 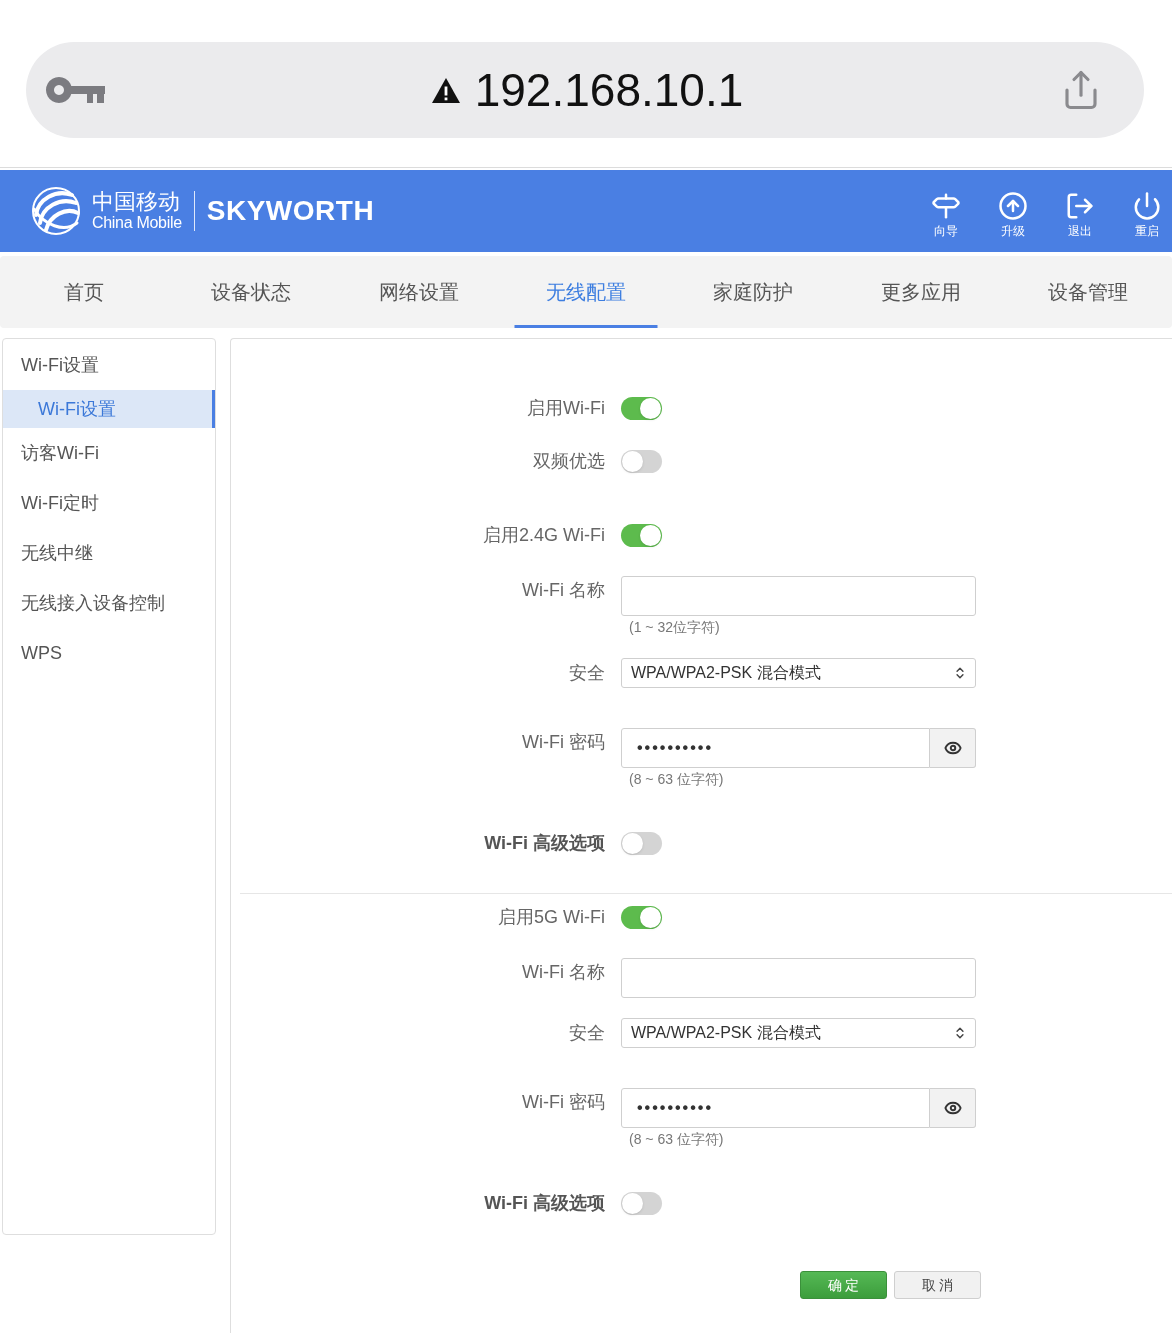 What do you see at coordinates (753, 292) in the screenshot?
I see `nav-tab: 家庭防护` at bounding box center [753, 292].